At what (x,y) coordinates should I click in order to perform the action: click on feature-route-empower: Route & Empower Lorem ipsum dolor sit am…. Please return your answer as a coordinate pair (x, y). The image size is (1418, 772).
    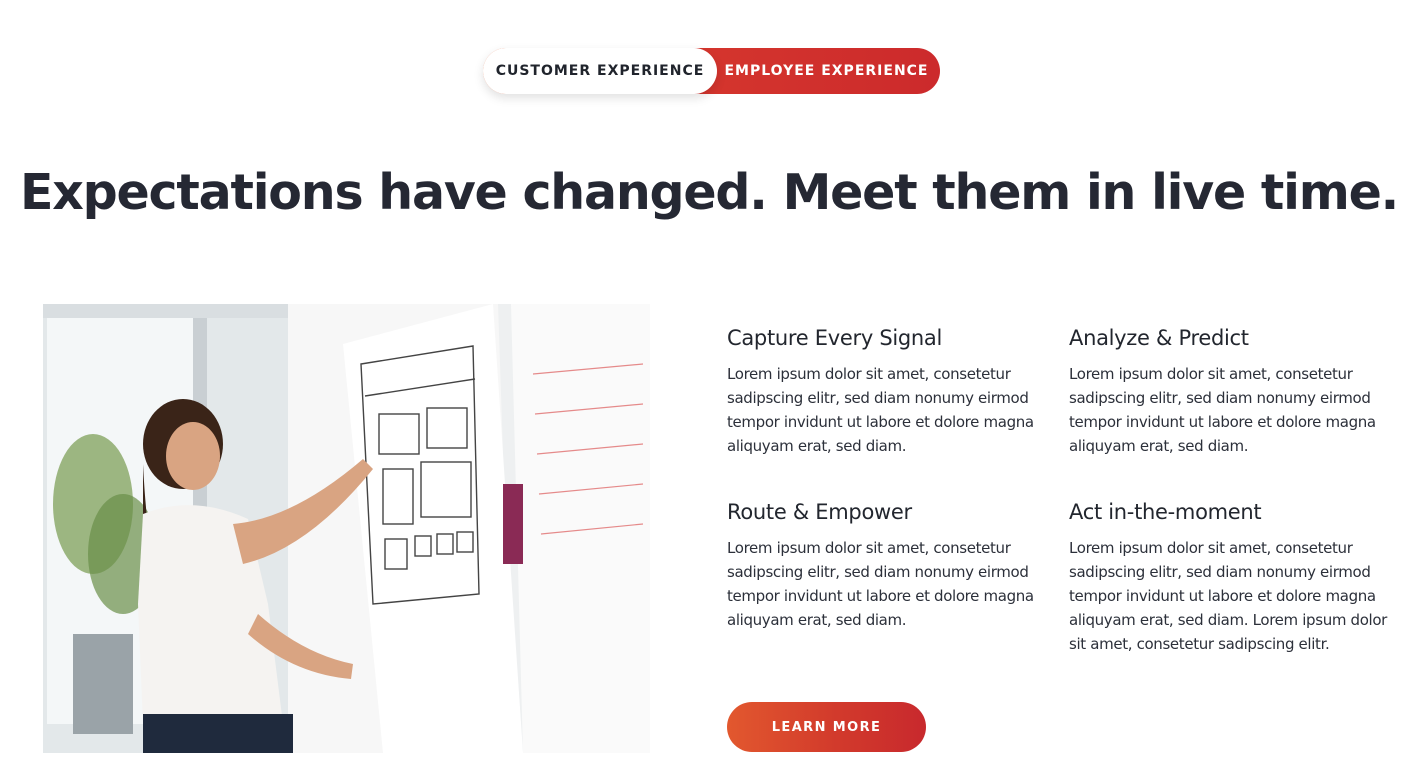
    Looking at the image, I should click on (887, 566).